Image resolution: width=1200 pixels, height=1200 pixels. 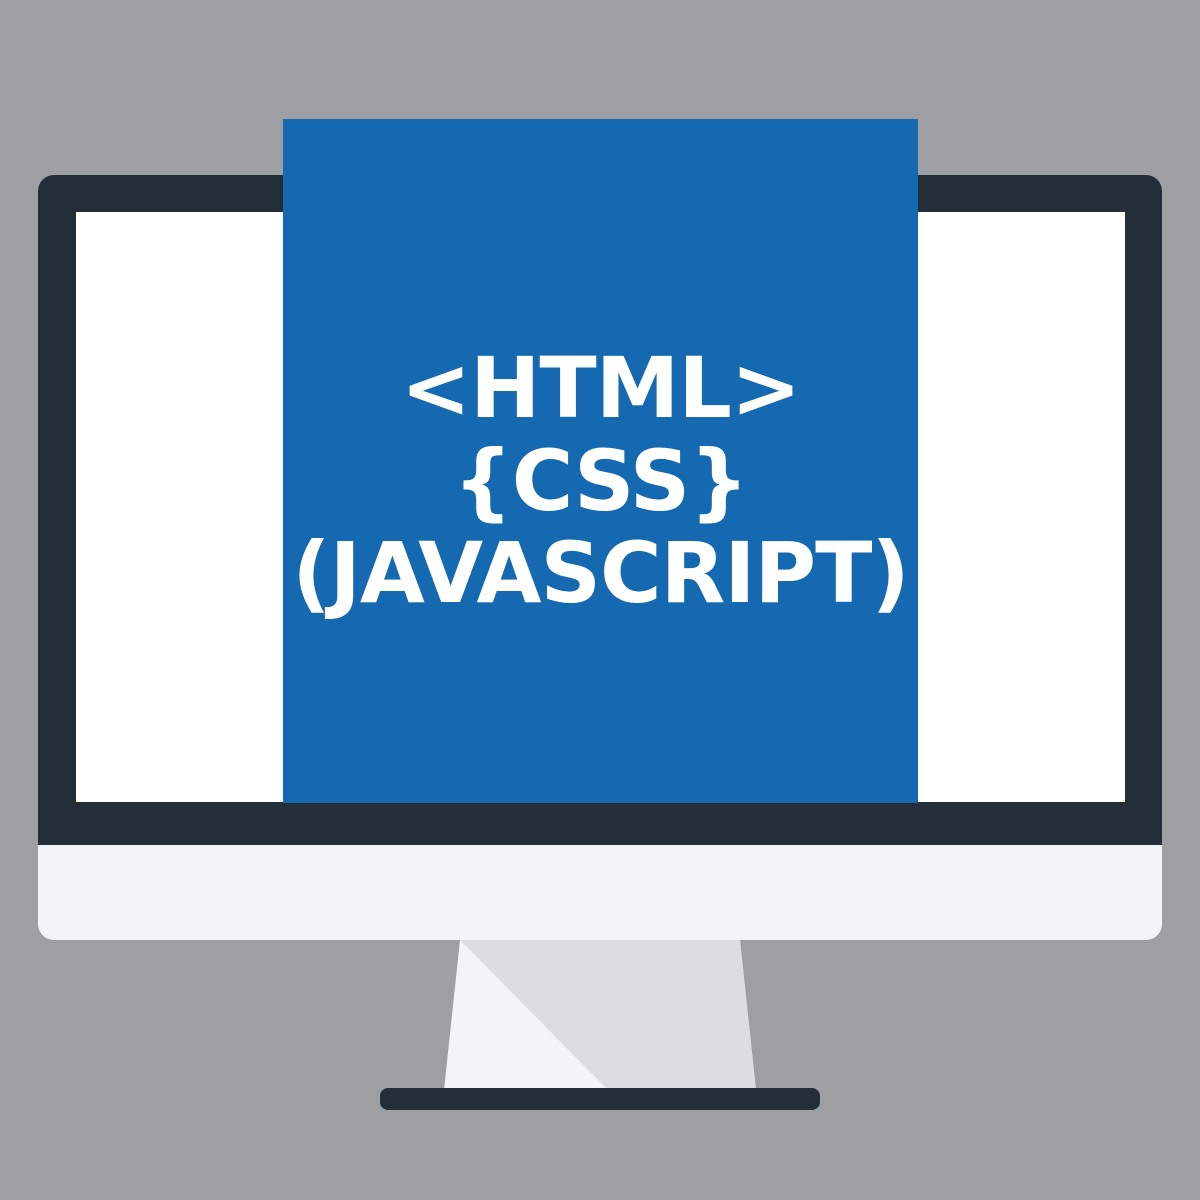 I want to click on javascript-parens-text: (JAVASCRIPT), so click(x=601, y=573).